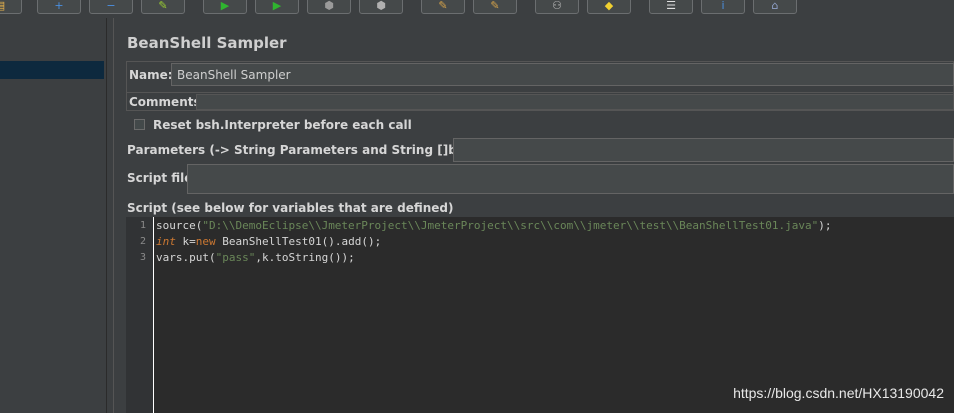 This screenshot has height=413, width=954. I want to click on function-helper-icon: ☰, so click(671, 6).